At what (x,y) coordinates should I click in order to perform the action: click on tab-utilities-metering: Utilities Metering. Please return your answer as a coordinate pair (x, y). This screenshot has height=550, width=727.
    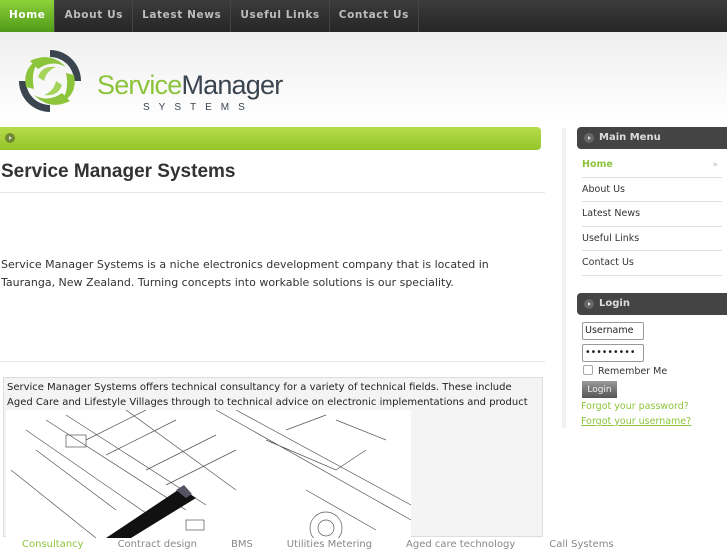
    Looking at the image, I should click on (324, 544).